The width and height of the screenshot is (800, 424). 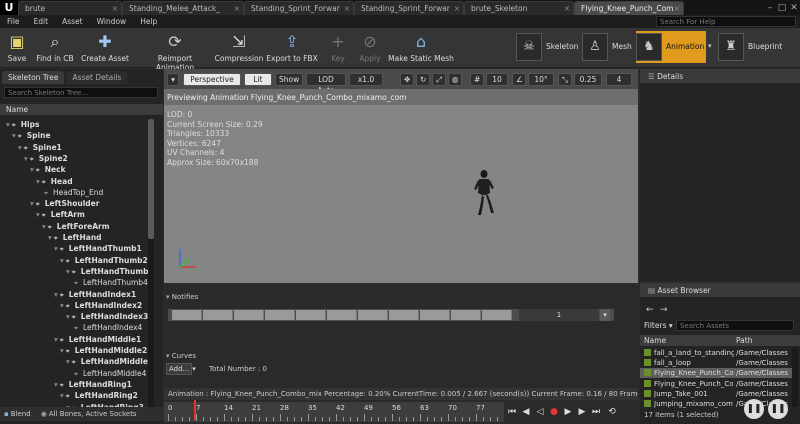 I want to click on mode-blueprint: ♜ Blueprint, so click(x=756, y=47).